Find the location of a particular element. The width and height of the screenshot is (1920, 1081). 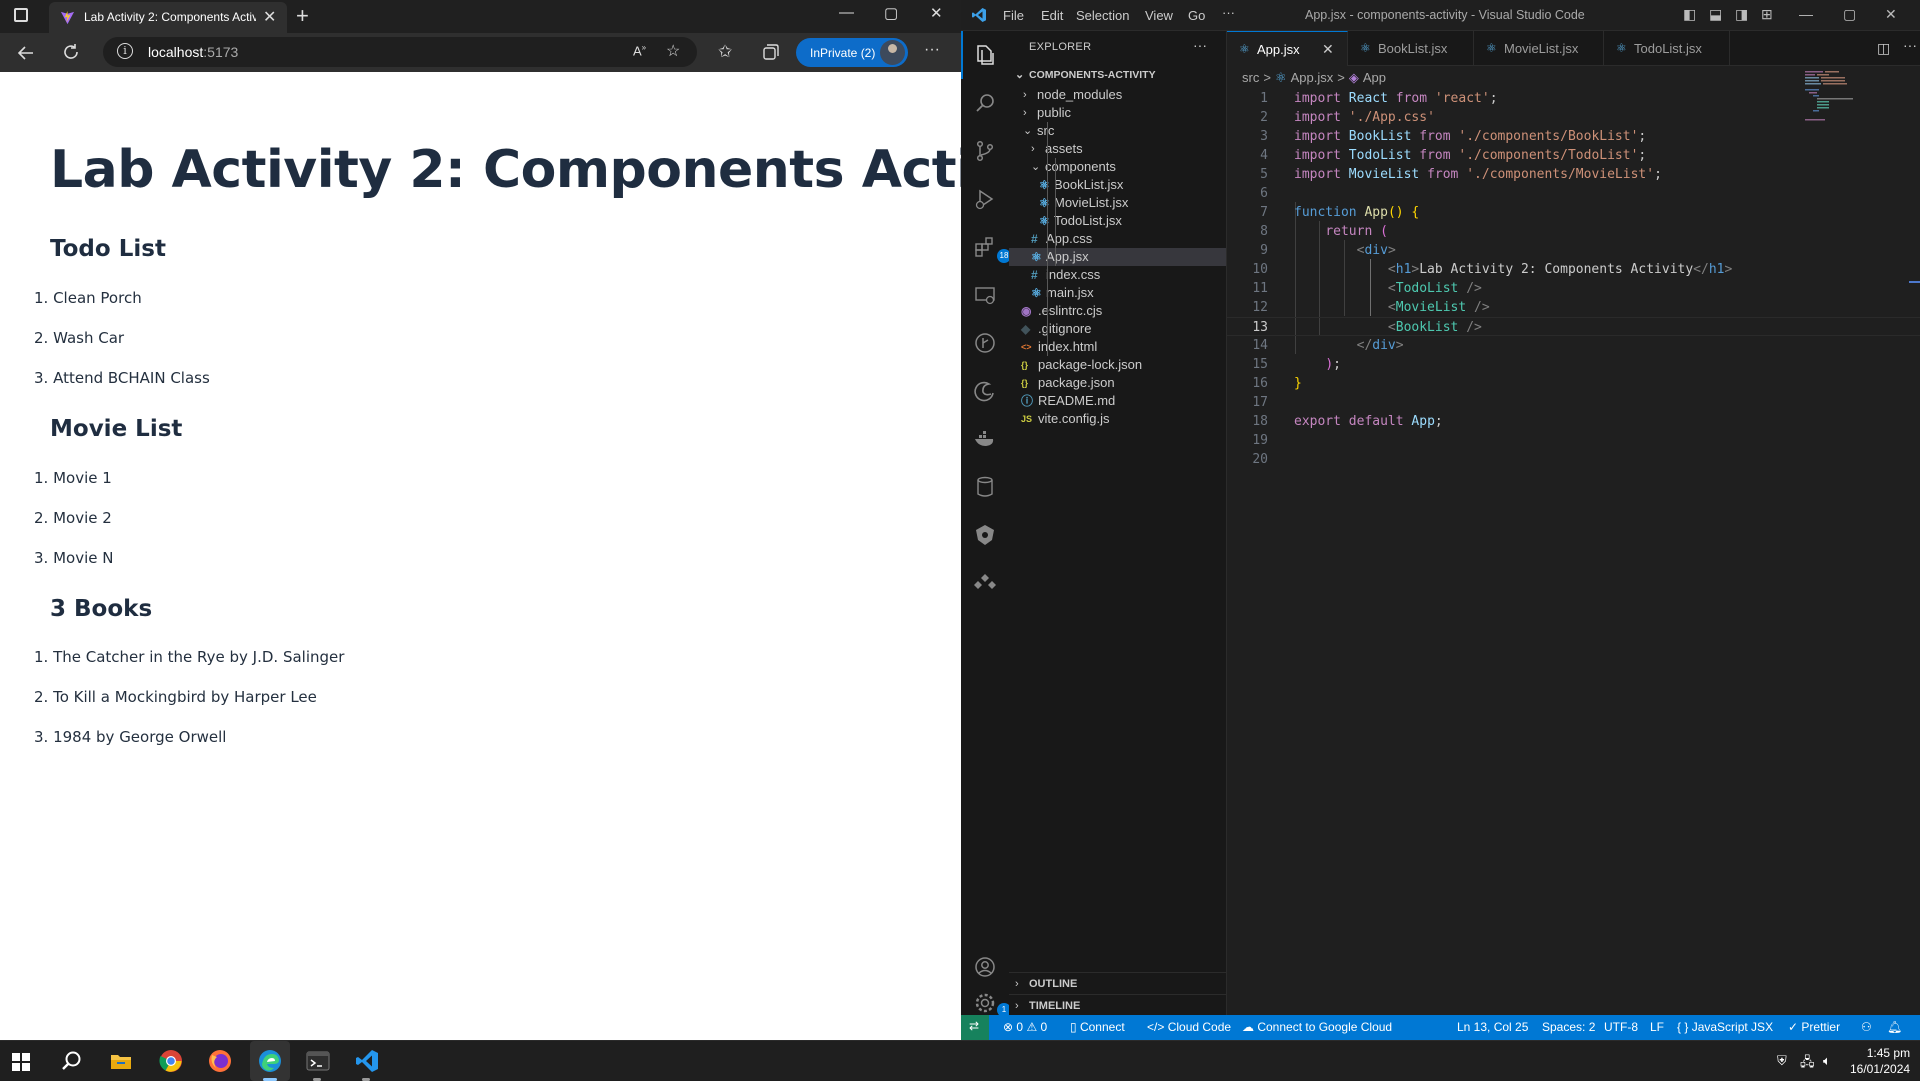

tree-file: ⚛ main.jsx is located at coordinates (1117, 293).